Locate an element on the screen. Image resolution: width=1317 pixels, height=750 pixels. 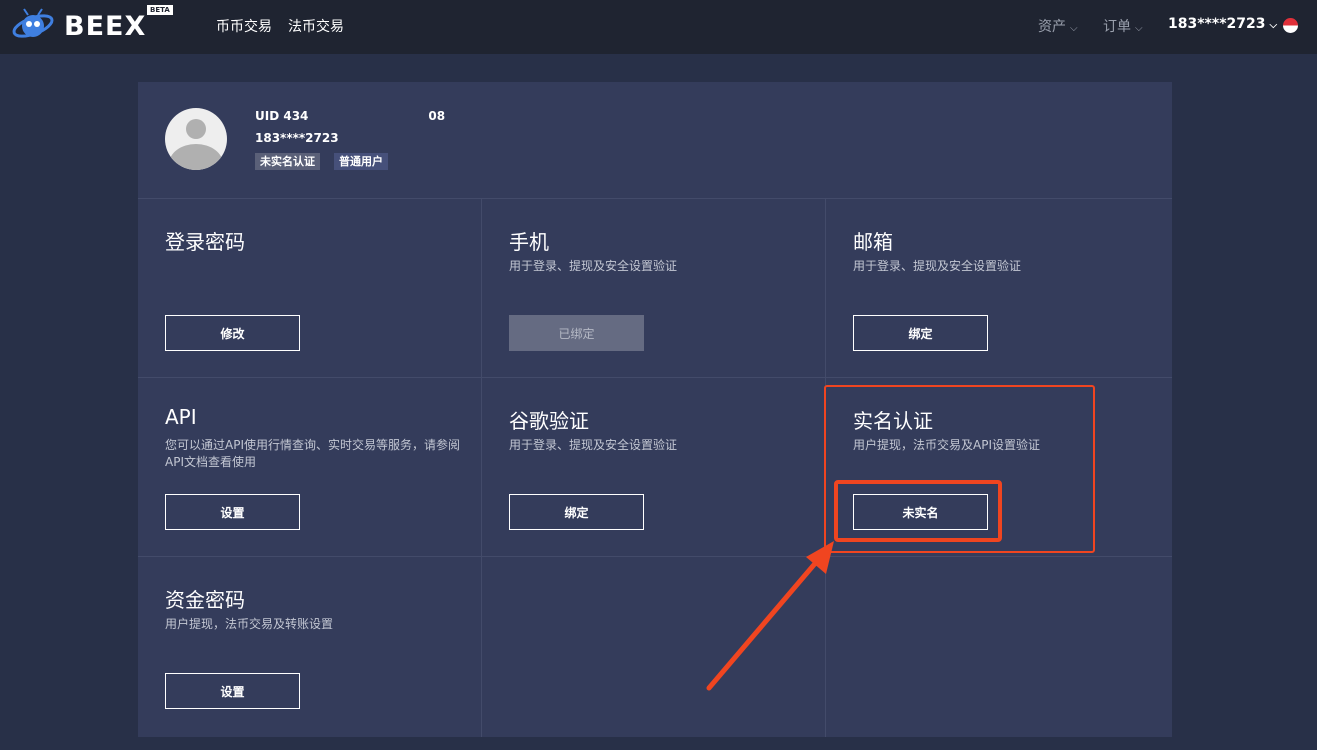
email-card: 邮箱 用于登录、提现及安全设置验证 绑定 is located at coordinates (999, 288).